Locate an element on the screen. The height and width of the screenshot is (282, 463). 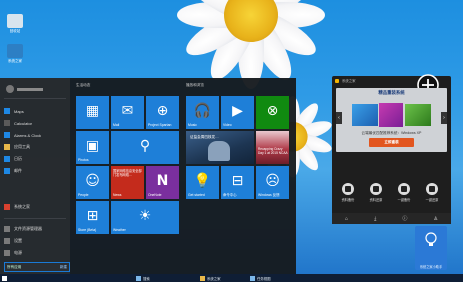
assistant-label: 系统之家小助手 is located at coordinates (431, 267).